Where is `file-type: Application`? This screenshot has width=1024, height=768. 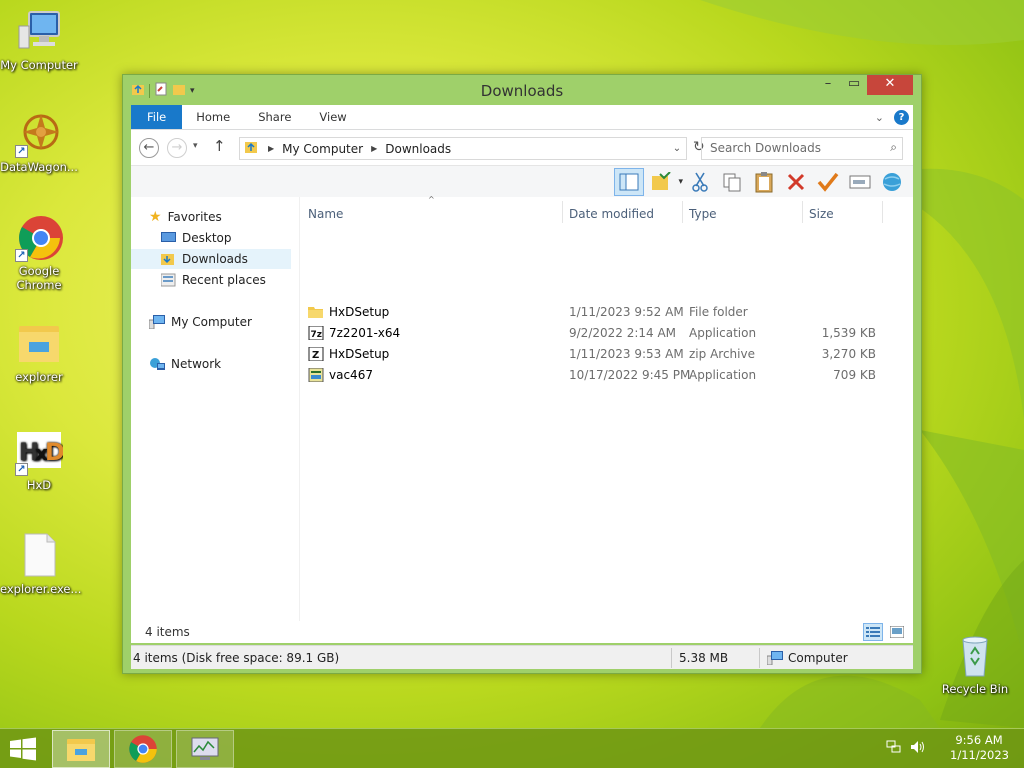
file-type: Application is located at coordinates (723, 375).